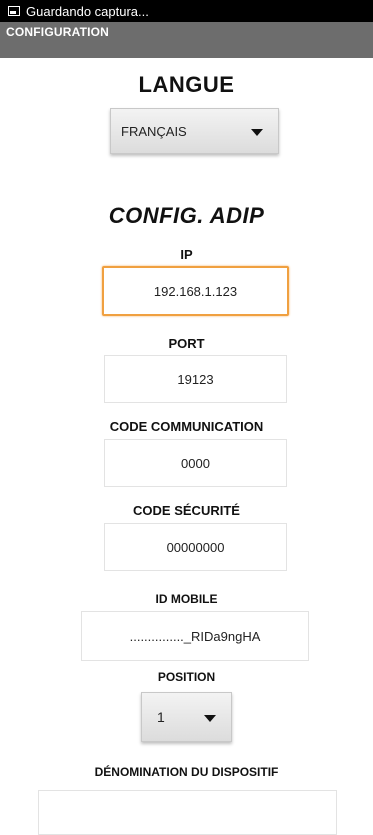 This screenshot has width=373, height=835. I want to click on ip-field: 192.168.1.123, so click(195, 291).